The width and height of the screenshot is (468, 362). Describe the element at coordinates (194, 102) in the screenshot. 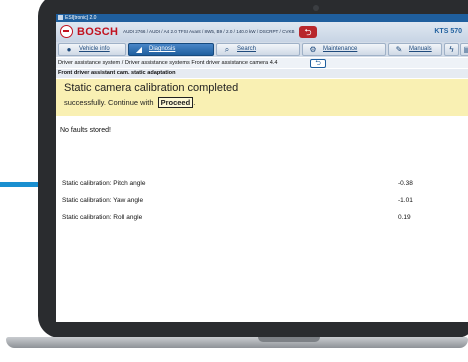

I see `banner-message-end: .` at that location.